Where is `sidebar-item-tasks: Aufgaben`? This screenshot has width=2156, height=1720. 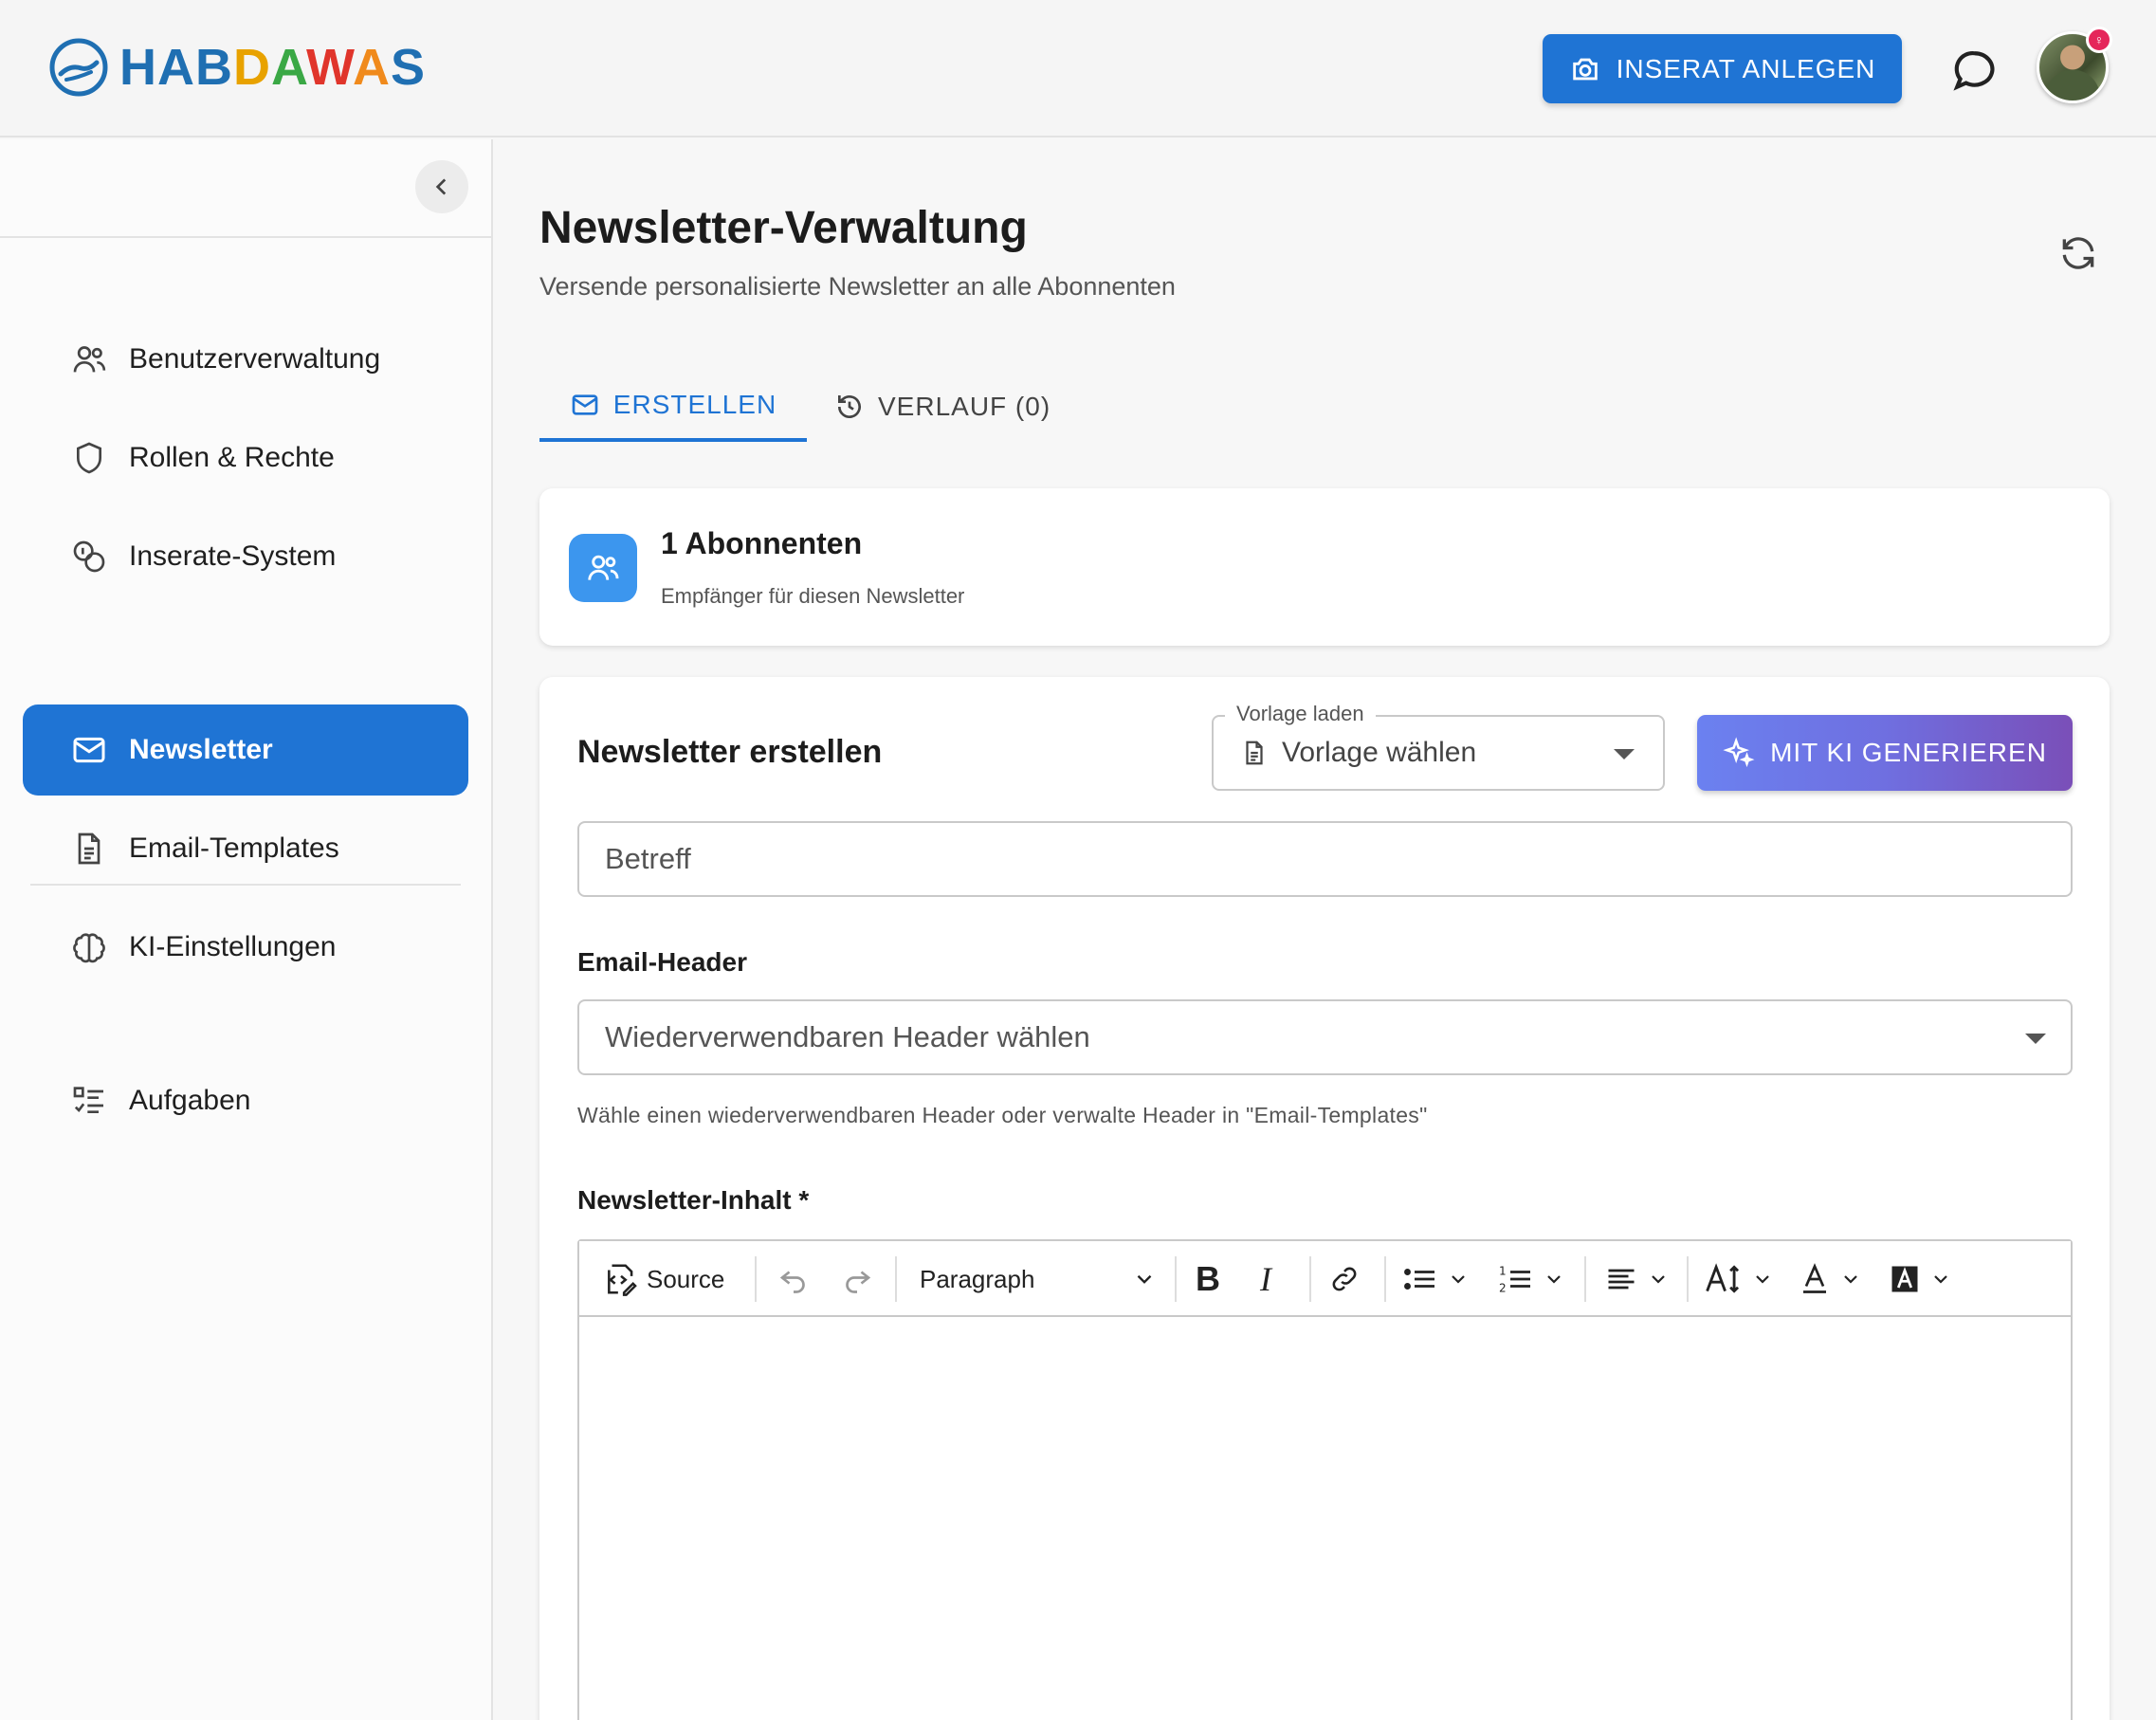
sidebar-item-tasks: Aufgaben is located at coordinates (246, 1100).